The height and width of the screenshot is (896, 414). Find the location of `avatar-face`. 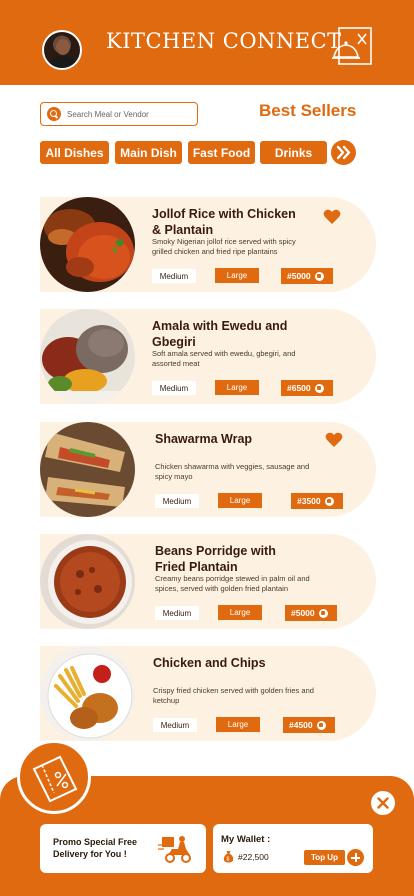

avatar-face is located at coordinates (63, 47).